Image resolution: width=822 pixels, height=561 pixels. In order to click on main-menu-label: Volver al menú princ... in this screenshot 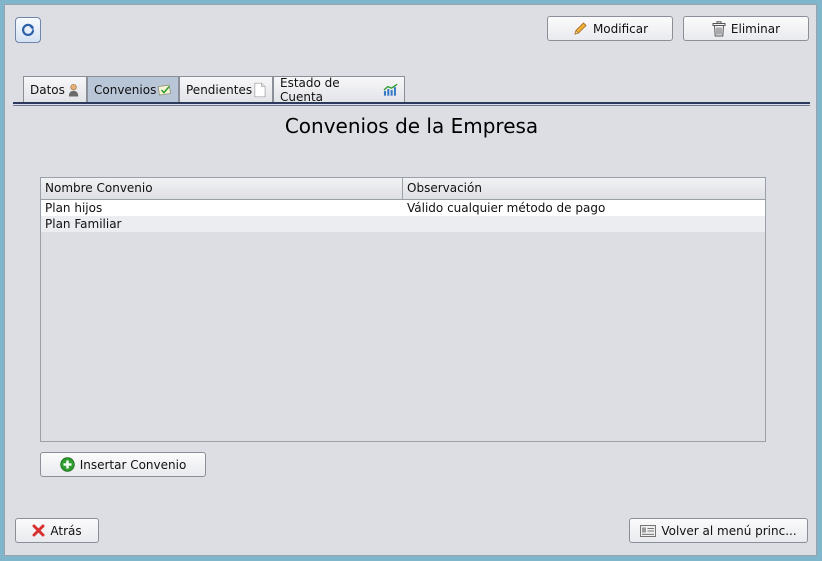, I will do `click(729, 530)`.